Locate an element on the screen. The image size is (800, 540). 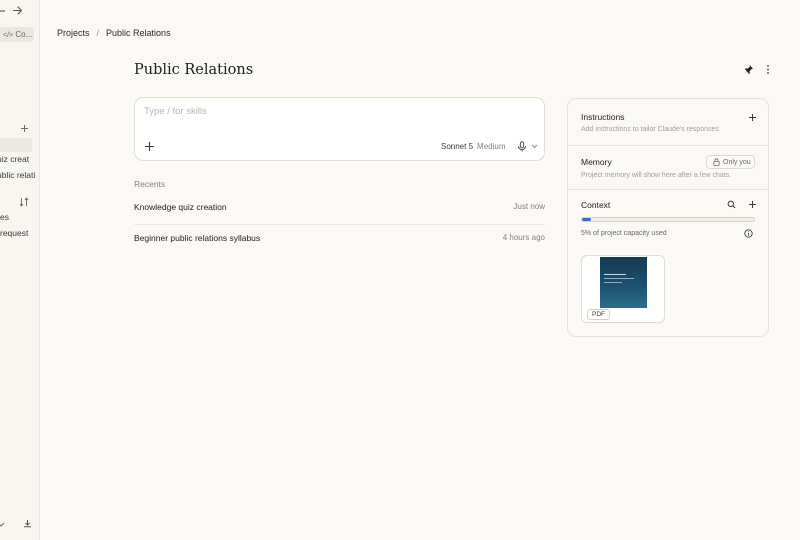
back-arrow-icon is located at coordinates (3, 11).